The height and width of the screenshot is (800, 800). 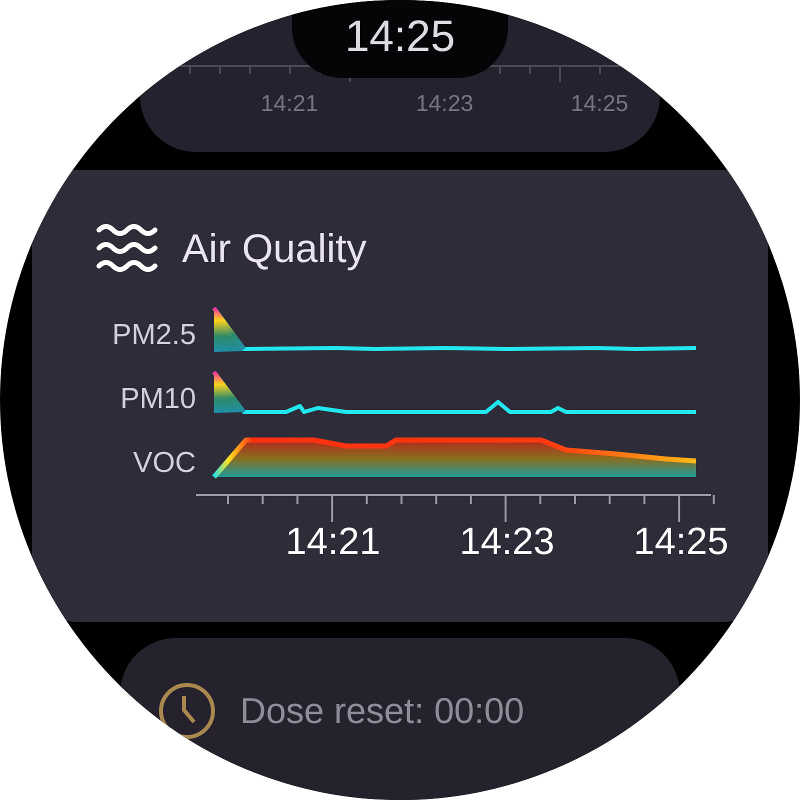 I want to click on series-label: VOC, so click(x=164, y=463).